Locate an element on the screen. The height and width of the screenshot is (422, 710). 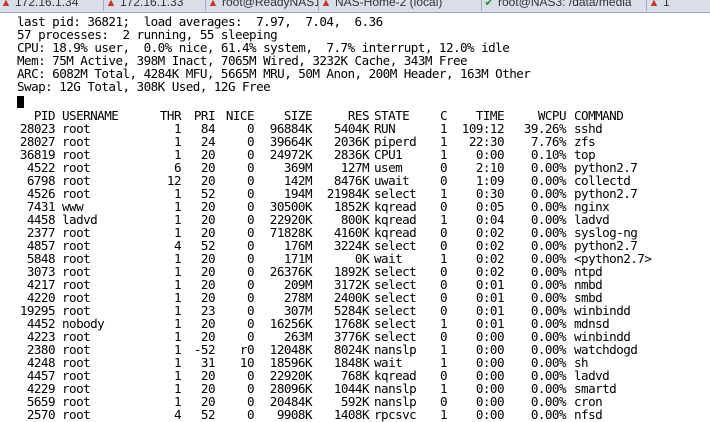
tab-label: NAS-Home-2 (local) is located at coordinates (389, 4).